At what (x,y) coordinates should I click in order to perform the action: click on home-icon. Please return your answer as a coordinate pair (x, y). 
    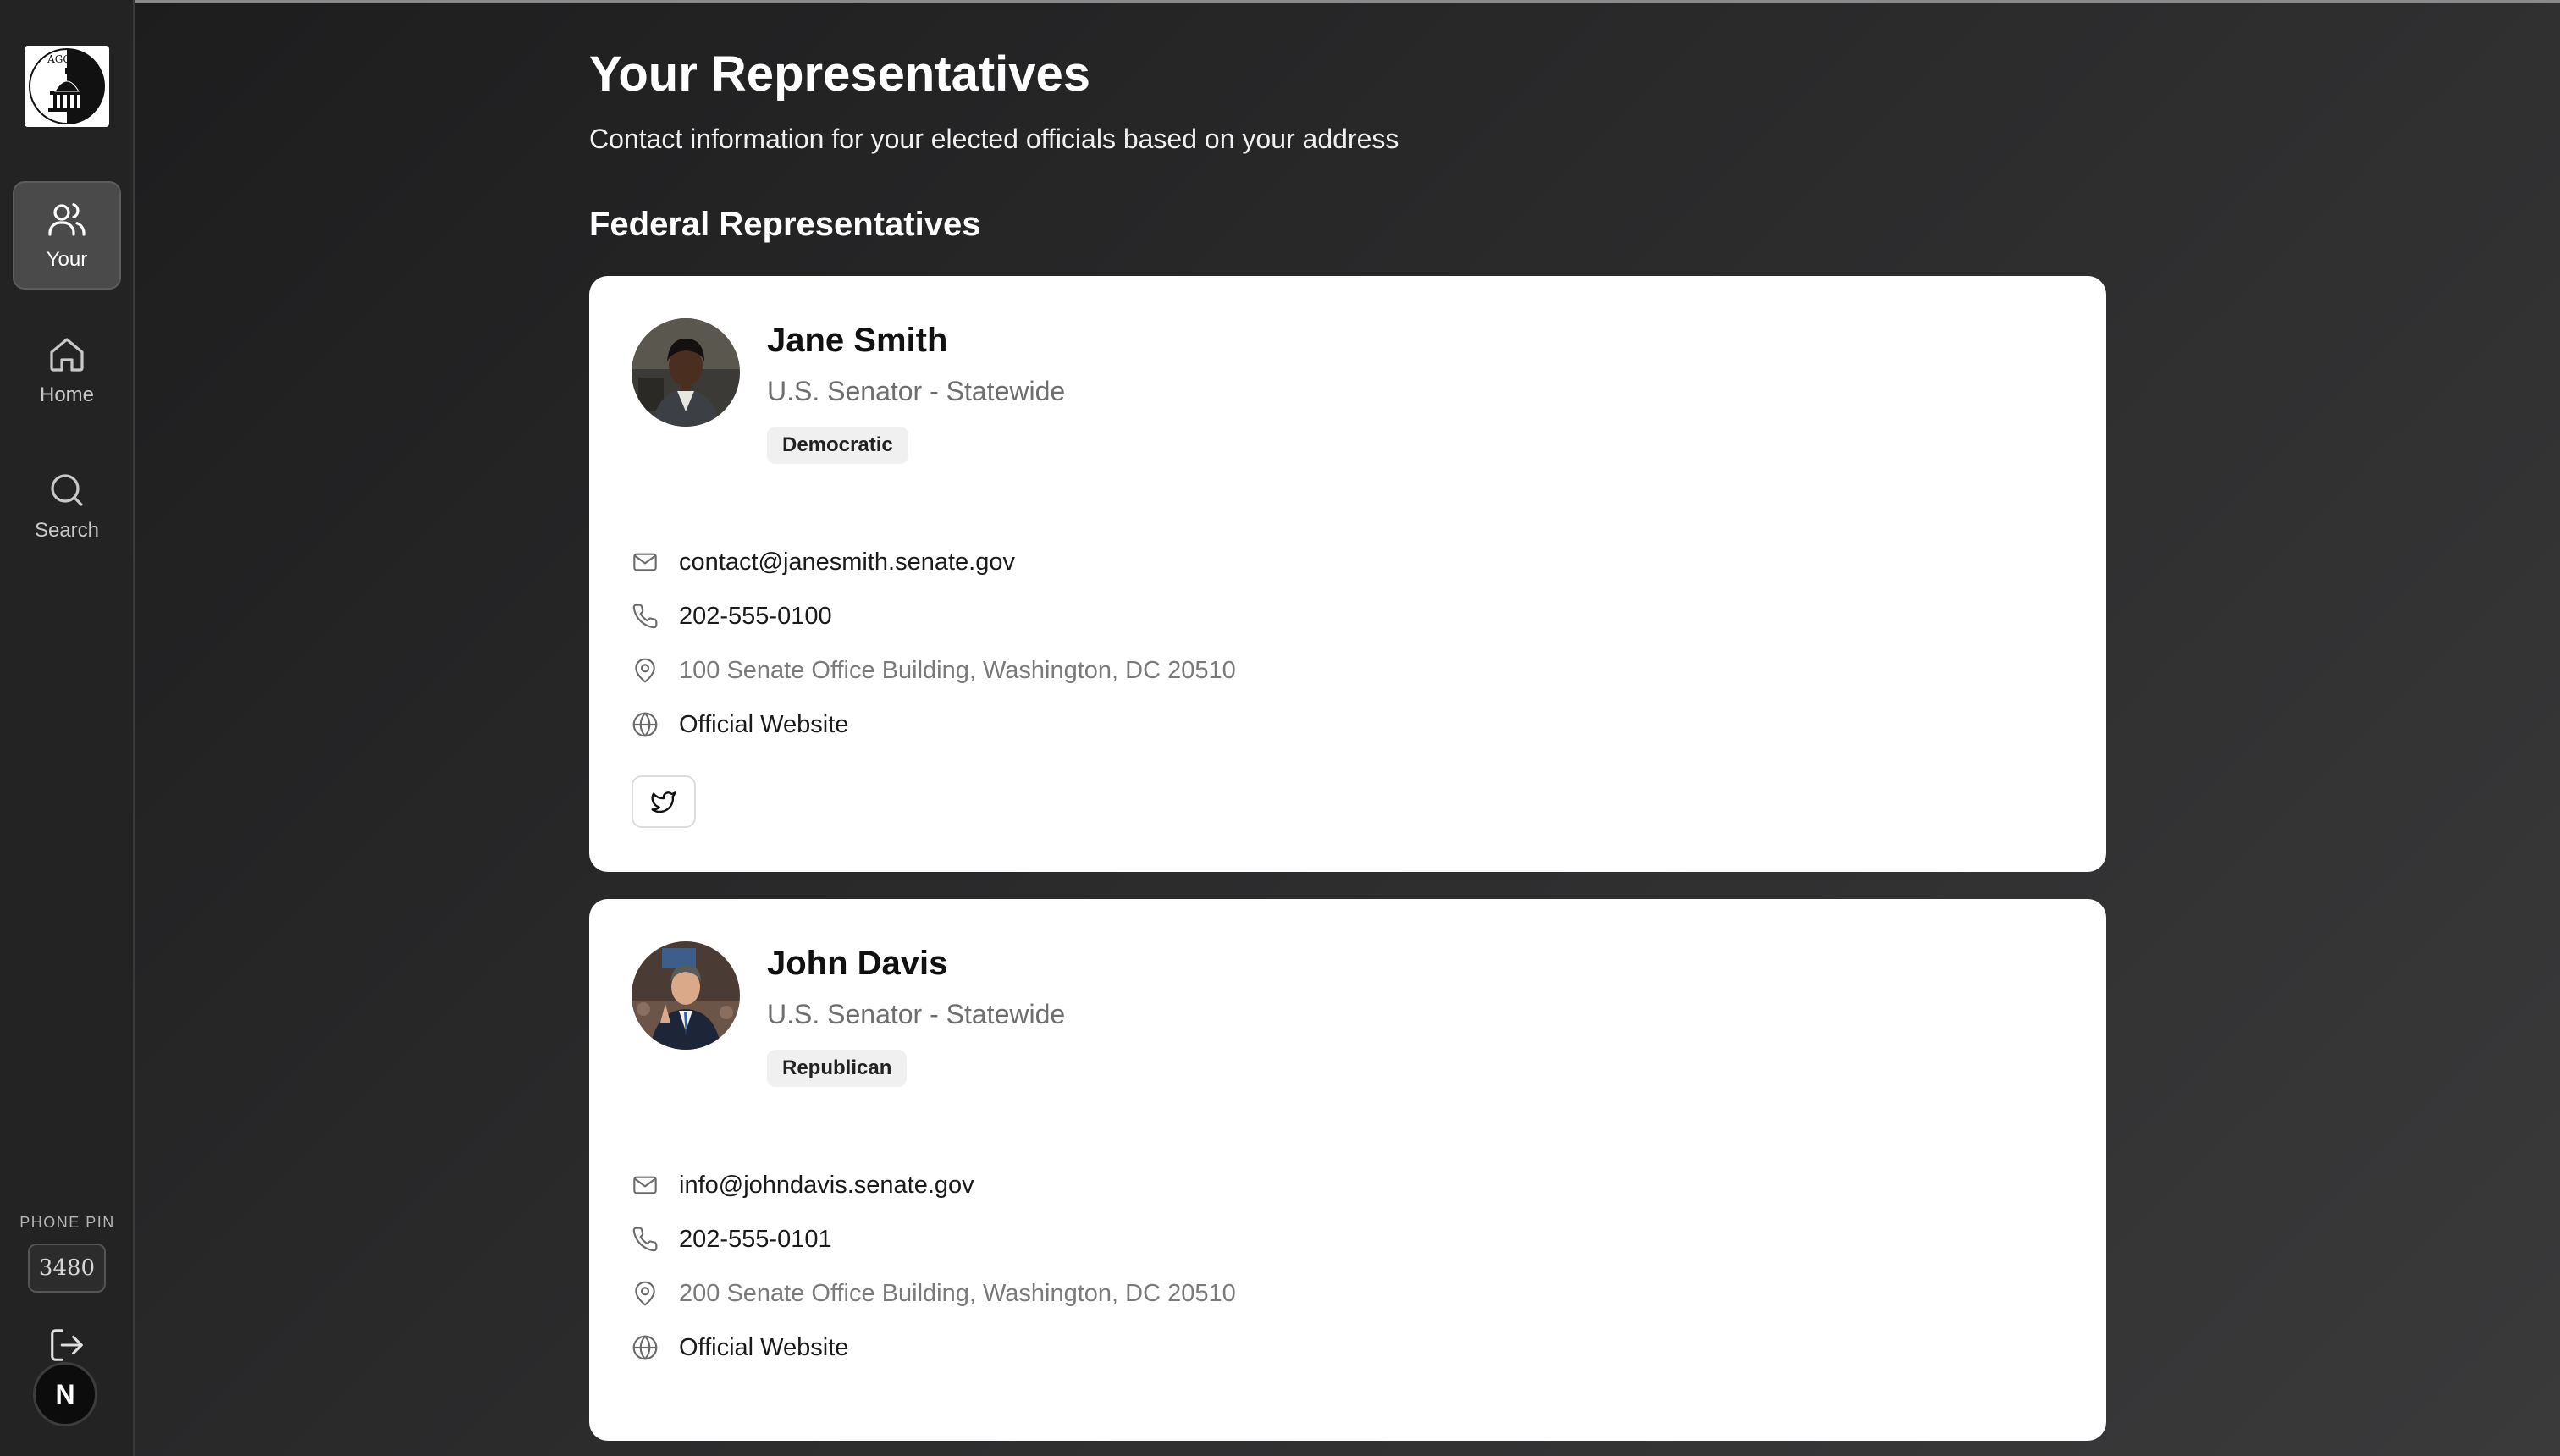
    Looking at the image, I should click on (67, 355).